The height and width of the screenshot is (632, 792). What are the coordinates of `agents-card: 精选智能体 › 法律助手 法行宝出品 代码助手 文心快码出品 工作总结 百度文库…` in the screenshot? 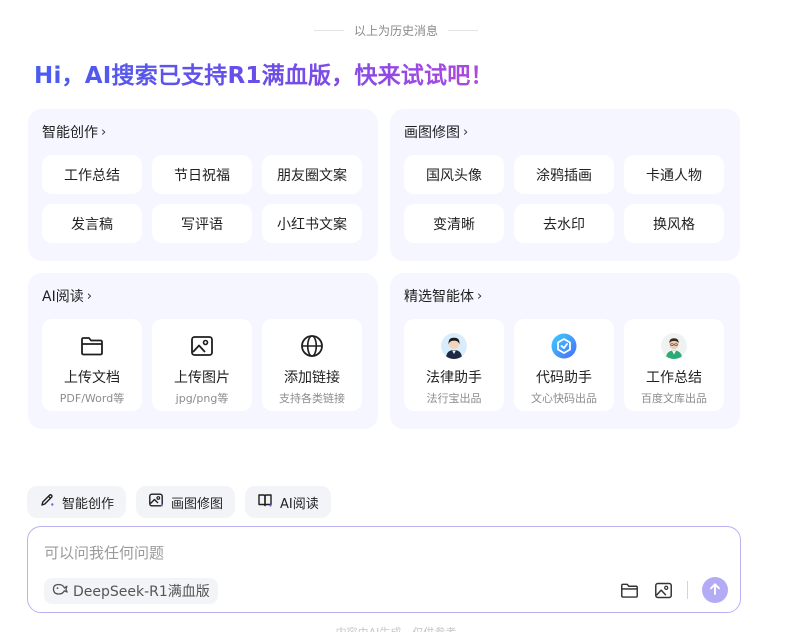 It's located at (565, 351).